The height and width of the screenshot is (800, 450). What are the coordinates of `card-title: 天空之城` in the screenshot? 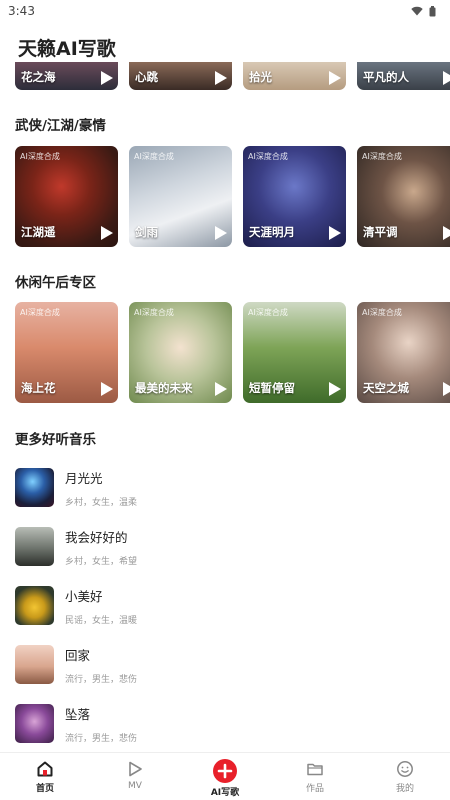 It's located at (386, 388).